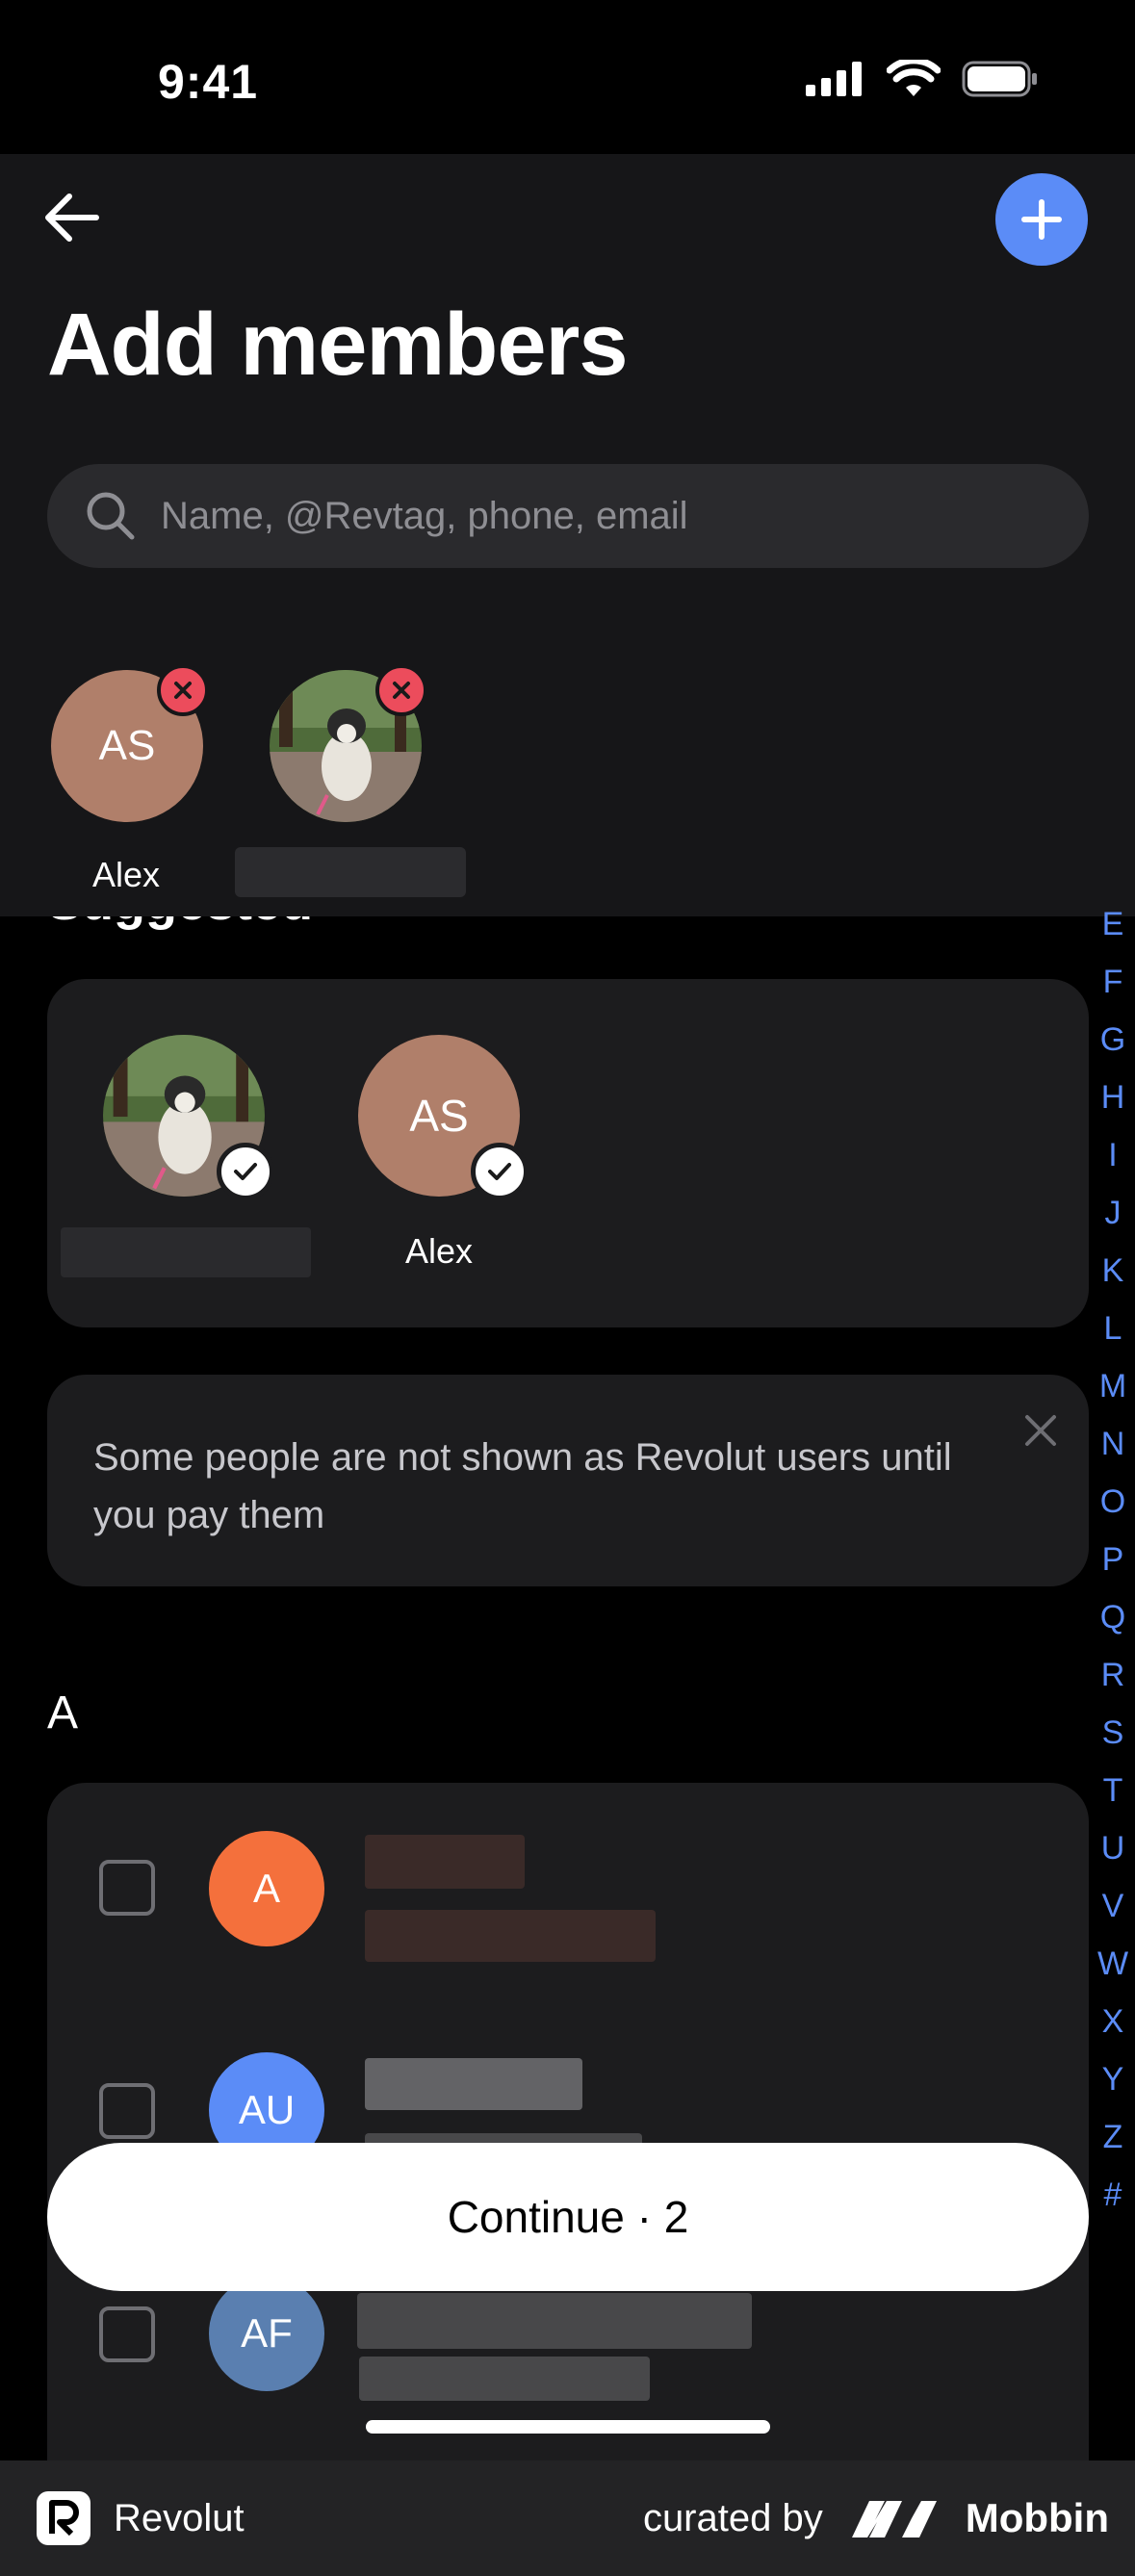  I want to click on alphabet-index-letter: T, so click(1113, 1791).